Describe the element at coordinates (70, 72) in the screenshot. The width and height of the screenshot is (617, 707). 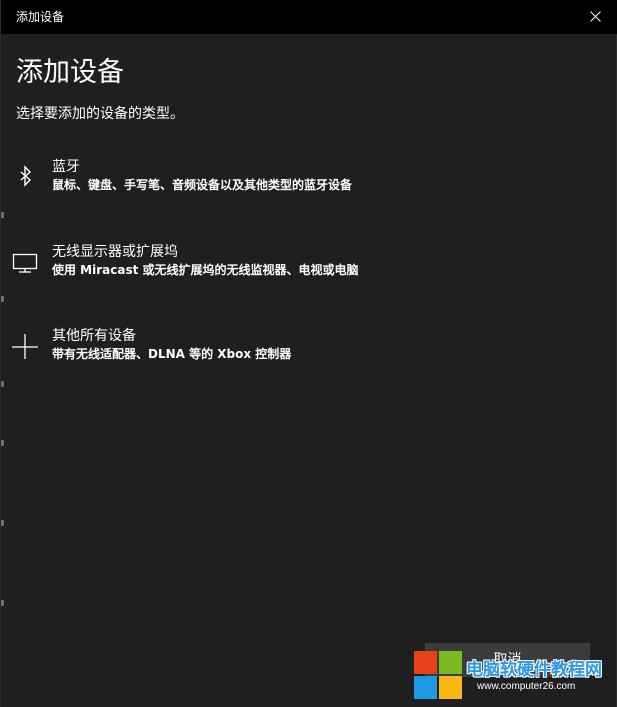
I see `dialog-heading: 添加设备` at that location.